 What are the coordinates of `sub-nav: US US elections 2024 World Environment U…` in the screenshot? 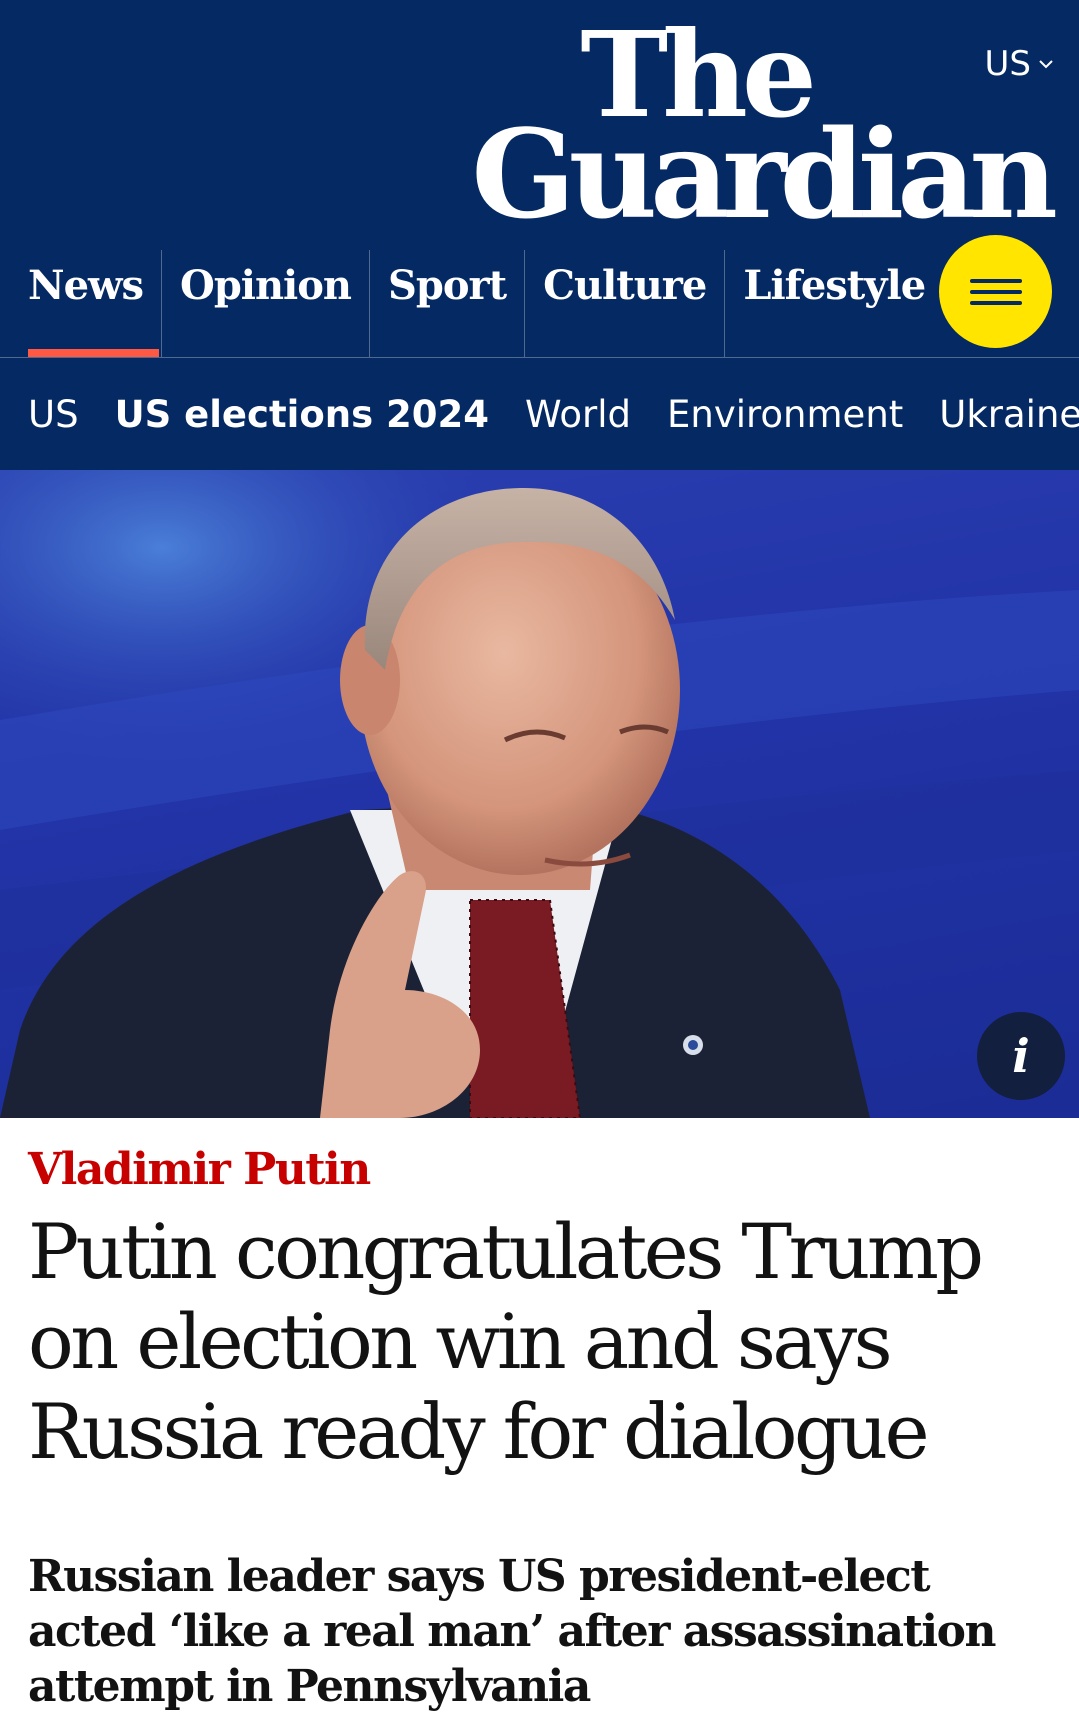 It's located at (539, 414).